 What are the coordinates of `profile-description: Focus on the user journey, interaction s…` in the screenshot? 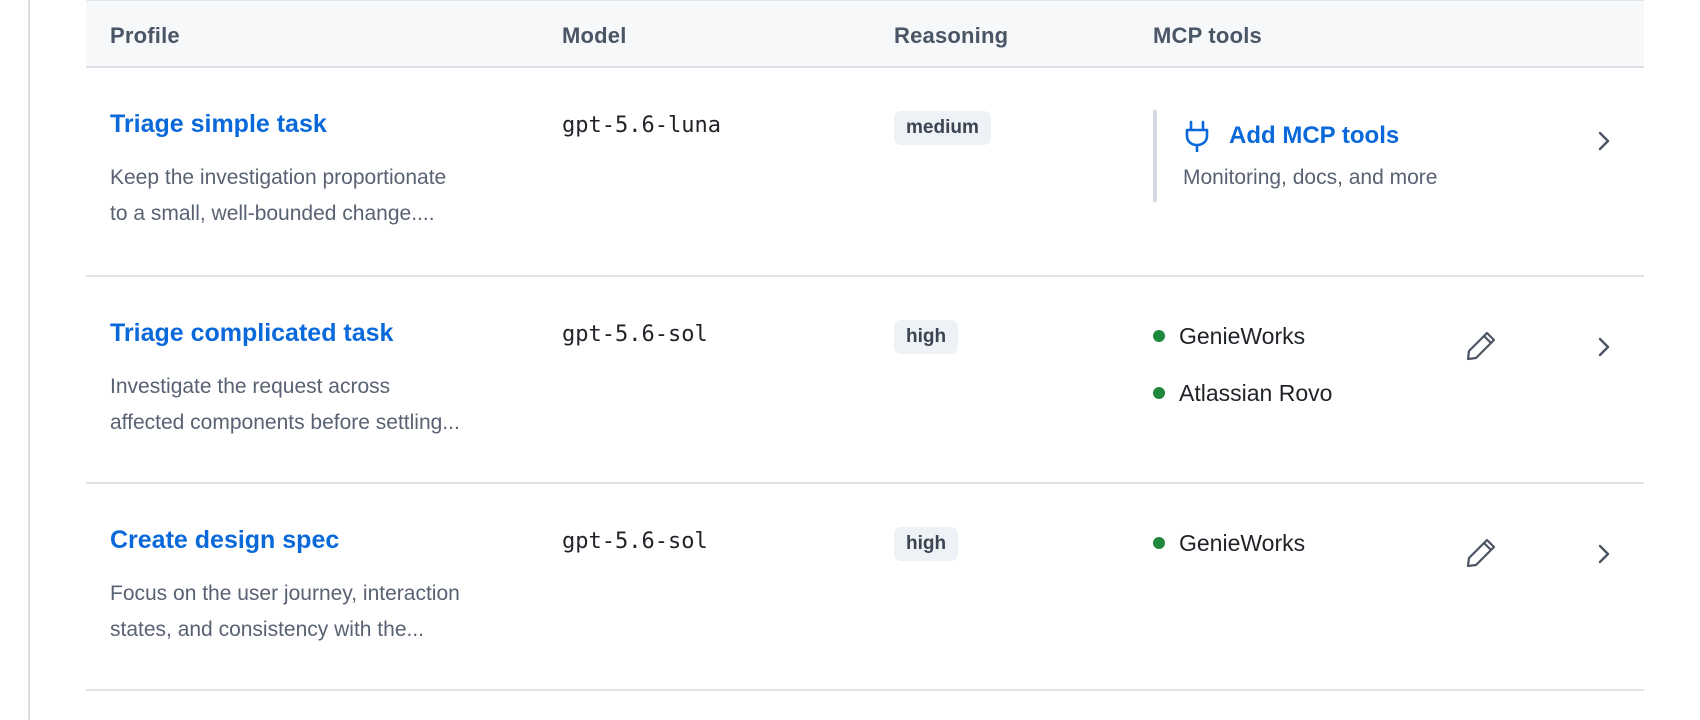 It's located at (320, 612).